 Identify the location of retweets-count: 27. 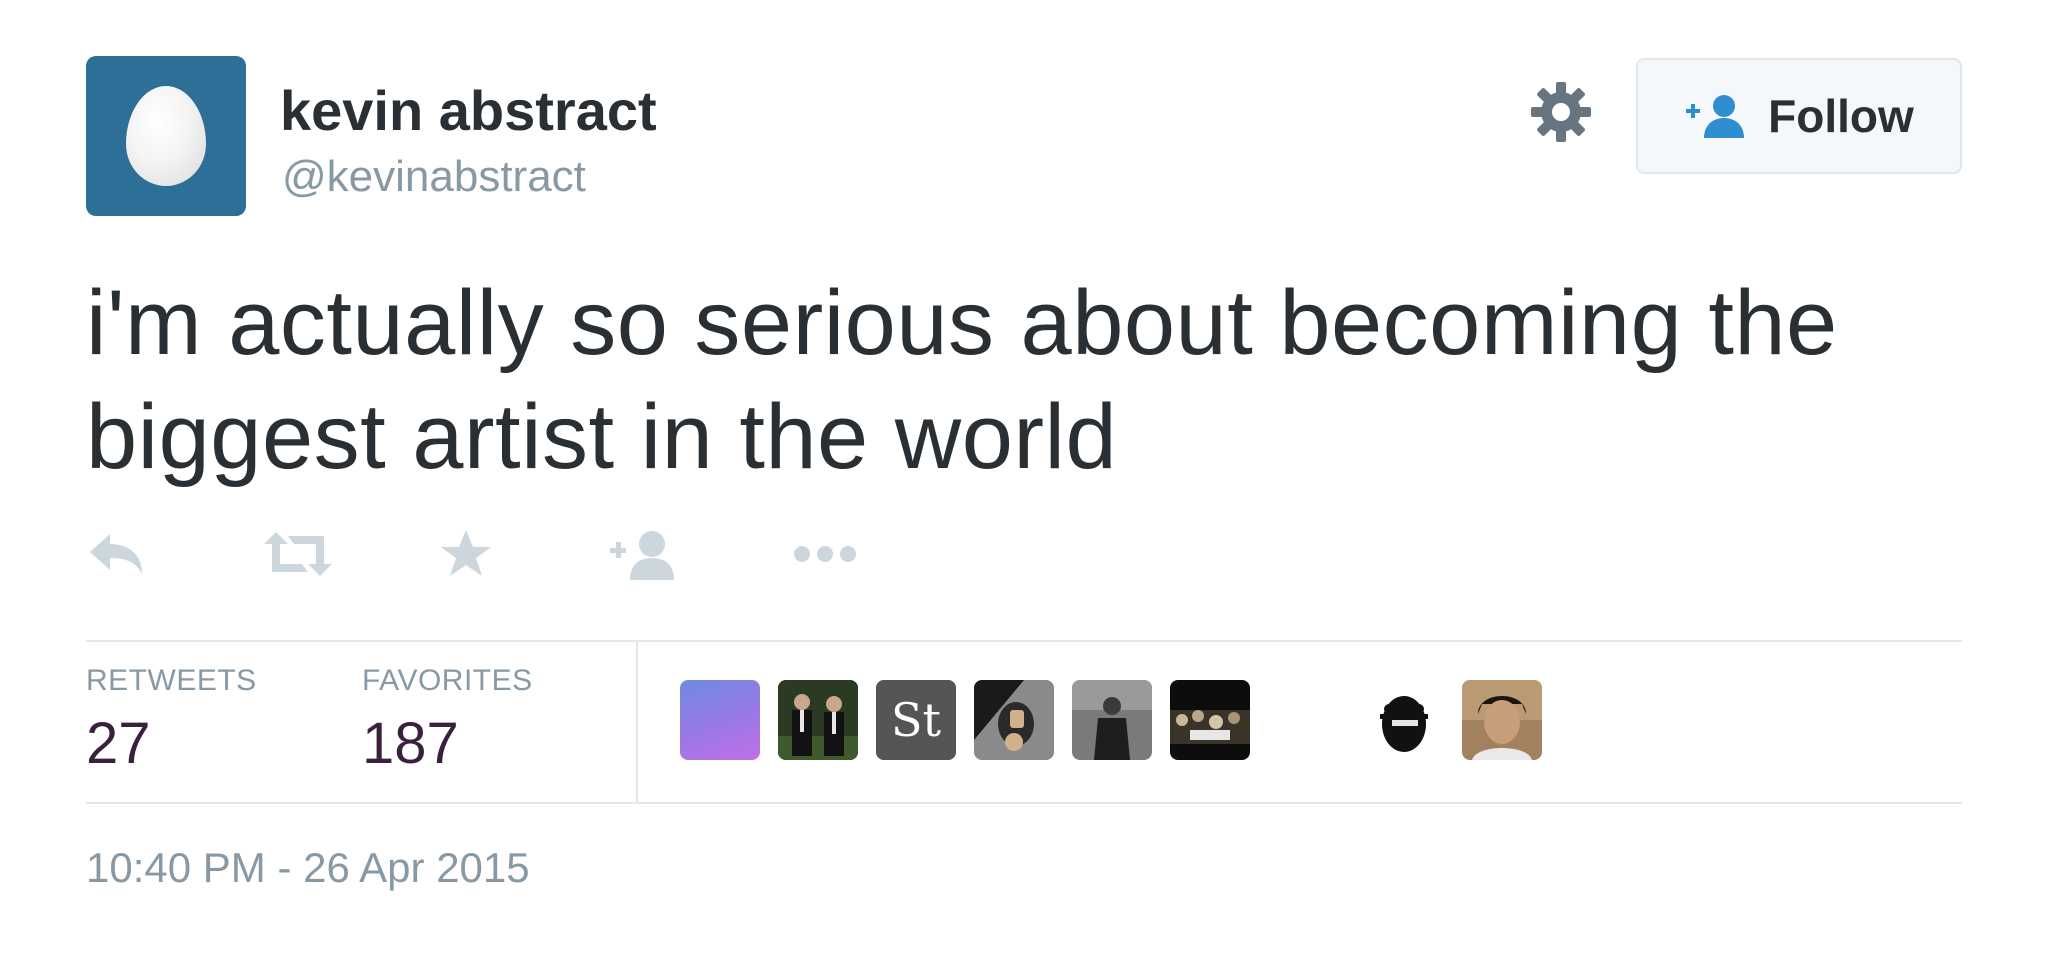
(118, 743).